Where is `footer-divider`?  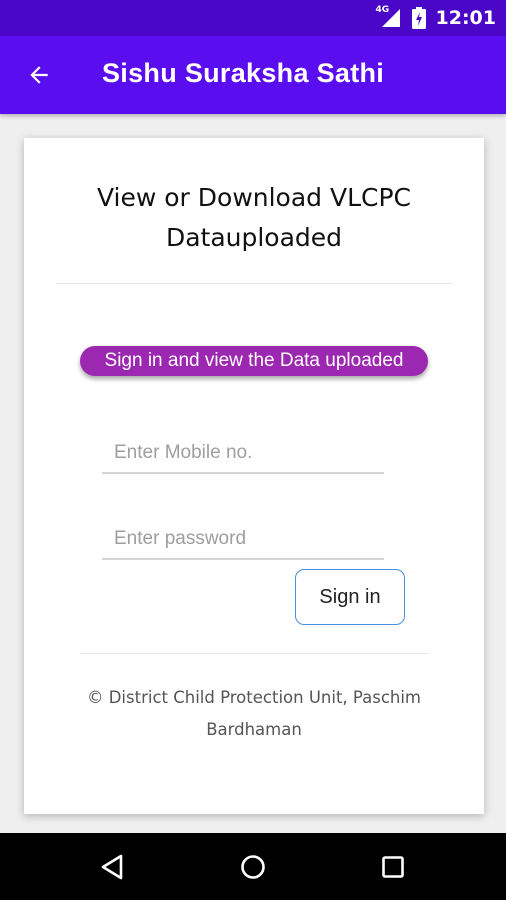
footer-divider is located at coordinates (254, 653).